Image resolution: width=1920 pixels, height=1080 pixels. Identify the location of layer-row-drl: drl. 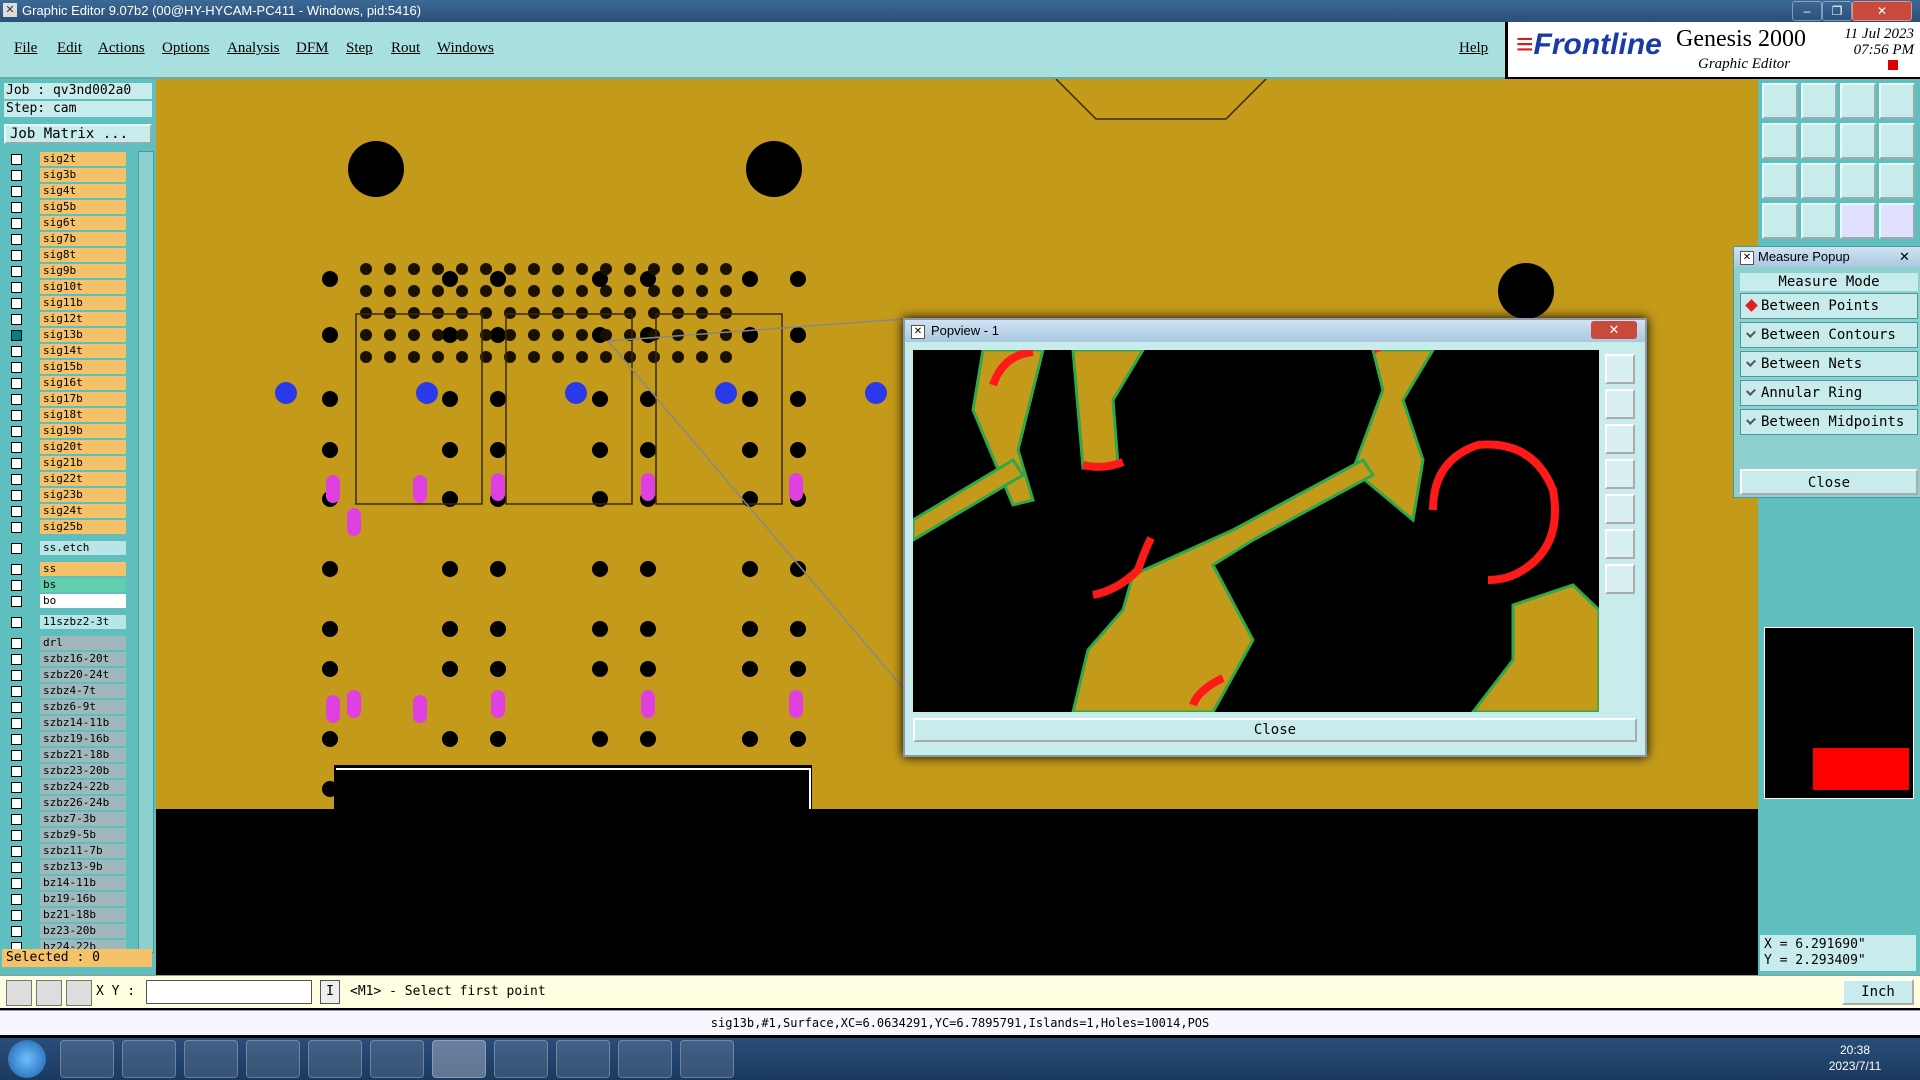
(66, 643).